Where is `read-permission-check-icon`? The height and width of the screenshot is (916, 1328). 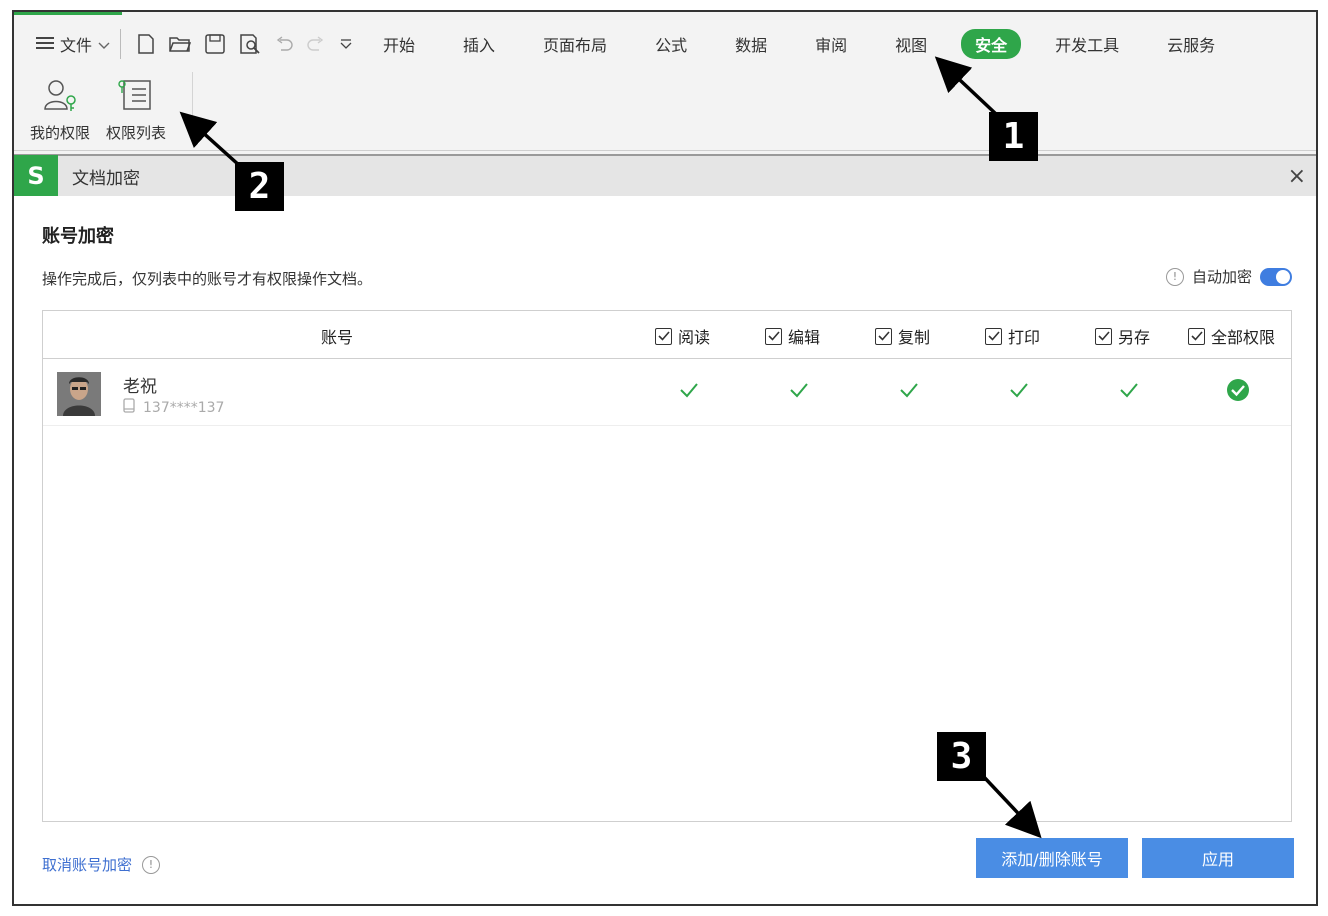
read-permission-check-icon is located at coordinates (689, 392).